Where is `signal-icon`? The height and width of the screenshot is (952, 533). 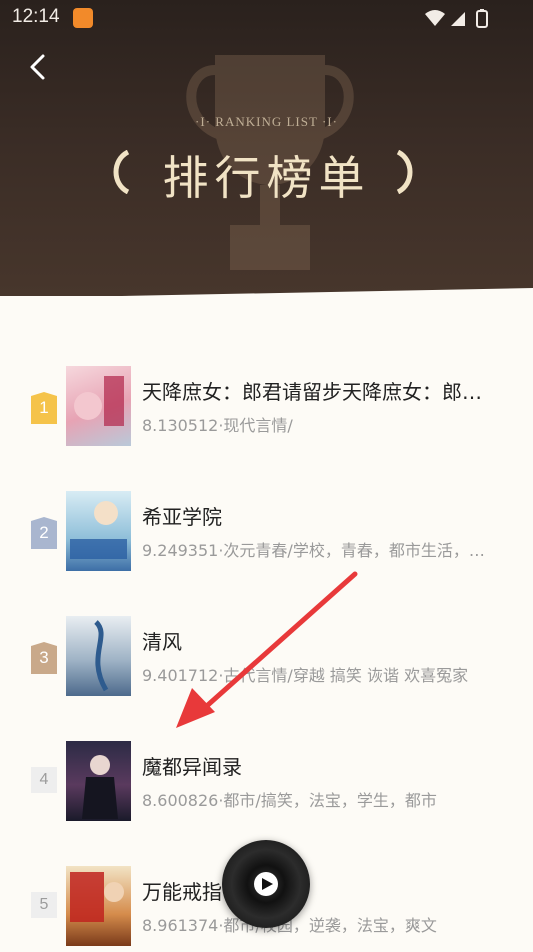 signal-icon is located at coordinates (458, 19).